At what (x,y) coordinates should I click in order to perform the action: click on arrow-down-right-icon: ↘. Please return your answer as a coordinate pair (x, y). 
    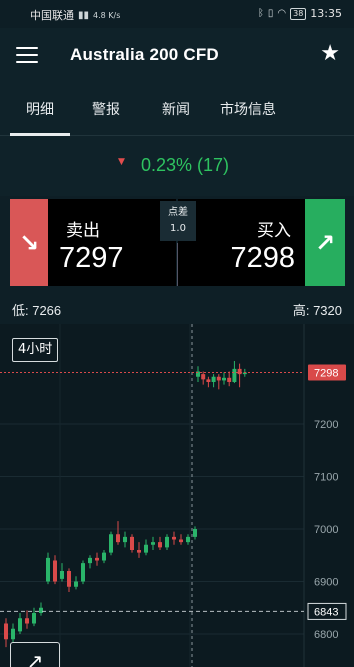
    Looking at the image, I should click on (29, 243).